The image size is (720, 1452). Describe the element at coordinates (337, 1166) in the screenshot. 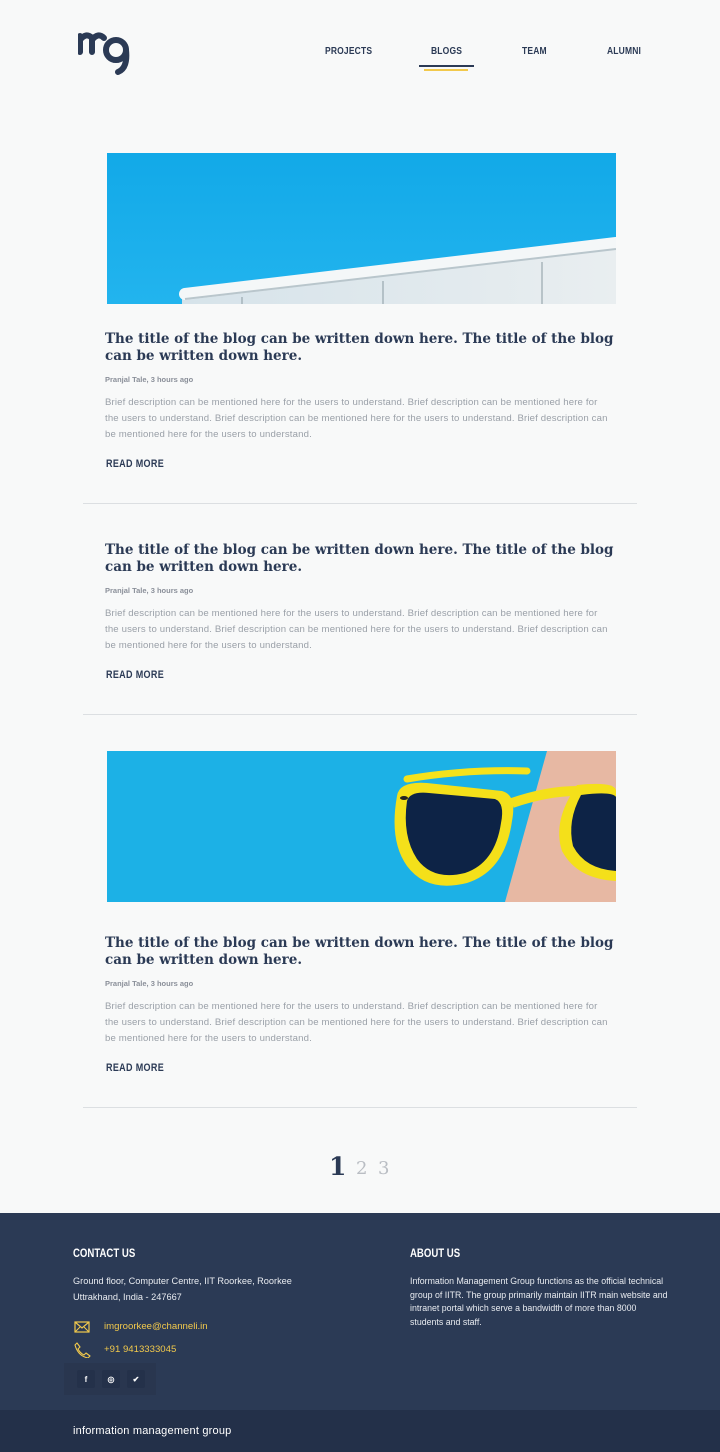

I see `page-1-button: 1` at that location.